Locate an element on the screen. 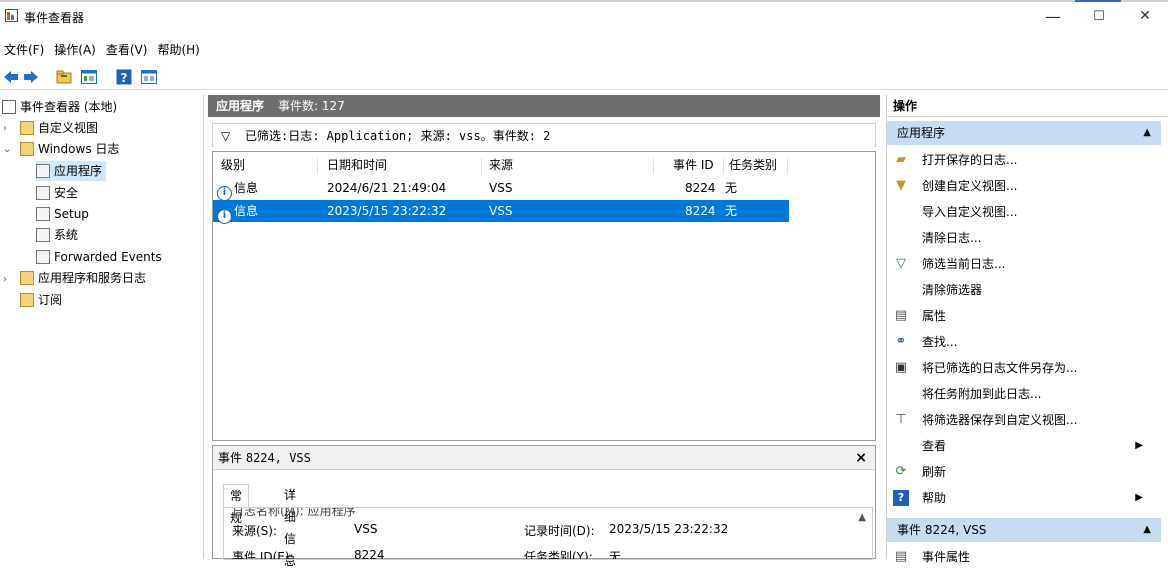 This screenshot has height=572, width=1168. maximize-button: ☐ is located at coordinates (1099, 16).